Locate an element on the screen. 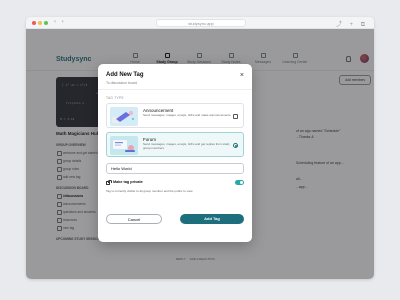  maximize-window-dot is located at coordinates (46, 23).